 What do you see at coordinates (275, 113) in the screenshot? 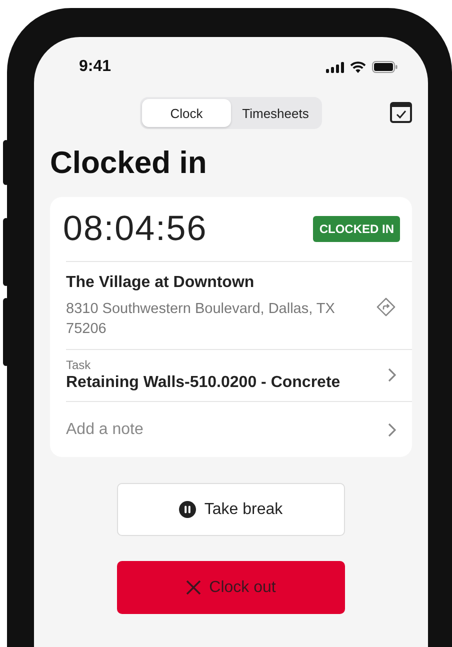
I see `tab: Timesheets` at bounding box center [275, 113].